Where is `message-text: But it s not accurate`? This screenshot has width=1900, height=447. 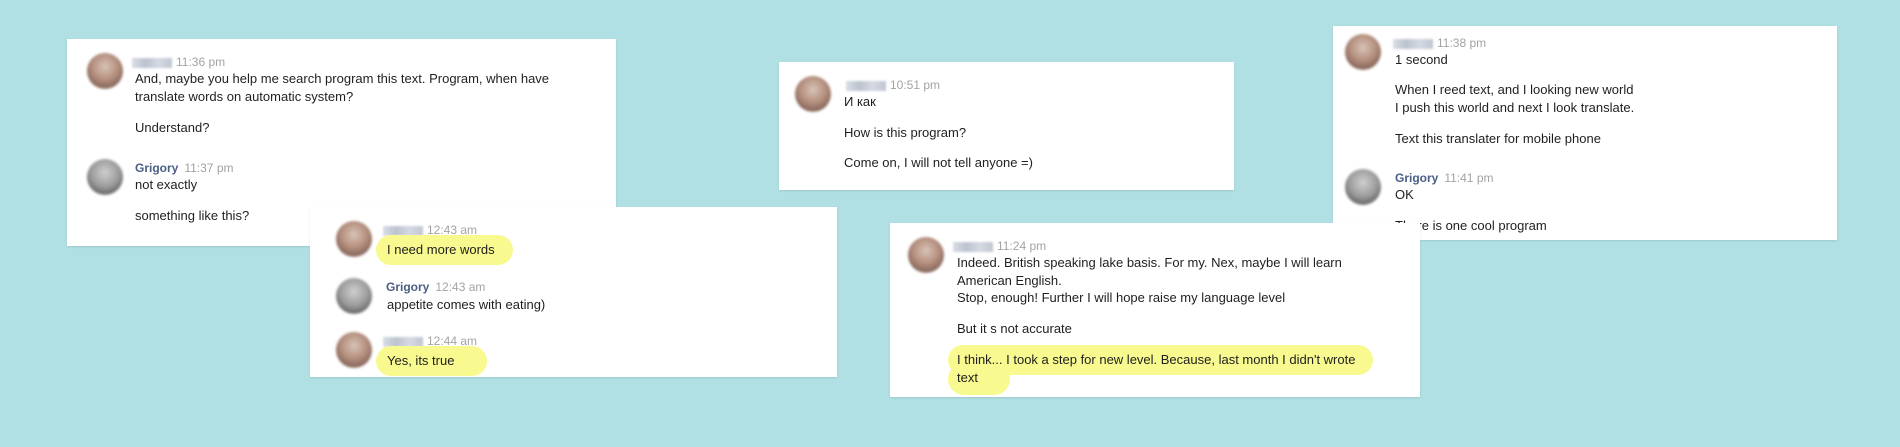 message-text: But it s not accurate is located at coordinates (1014, 328).